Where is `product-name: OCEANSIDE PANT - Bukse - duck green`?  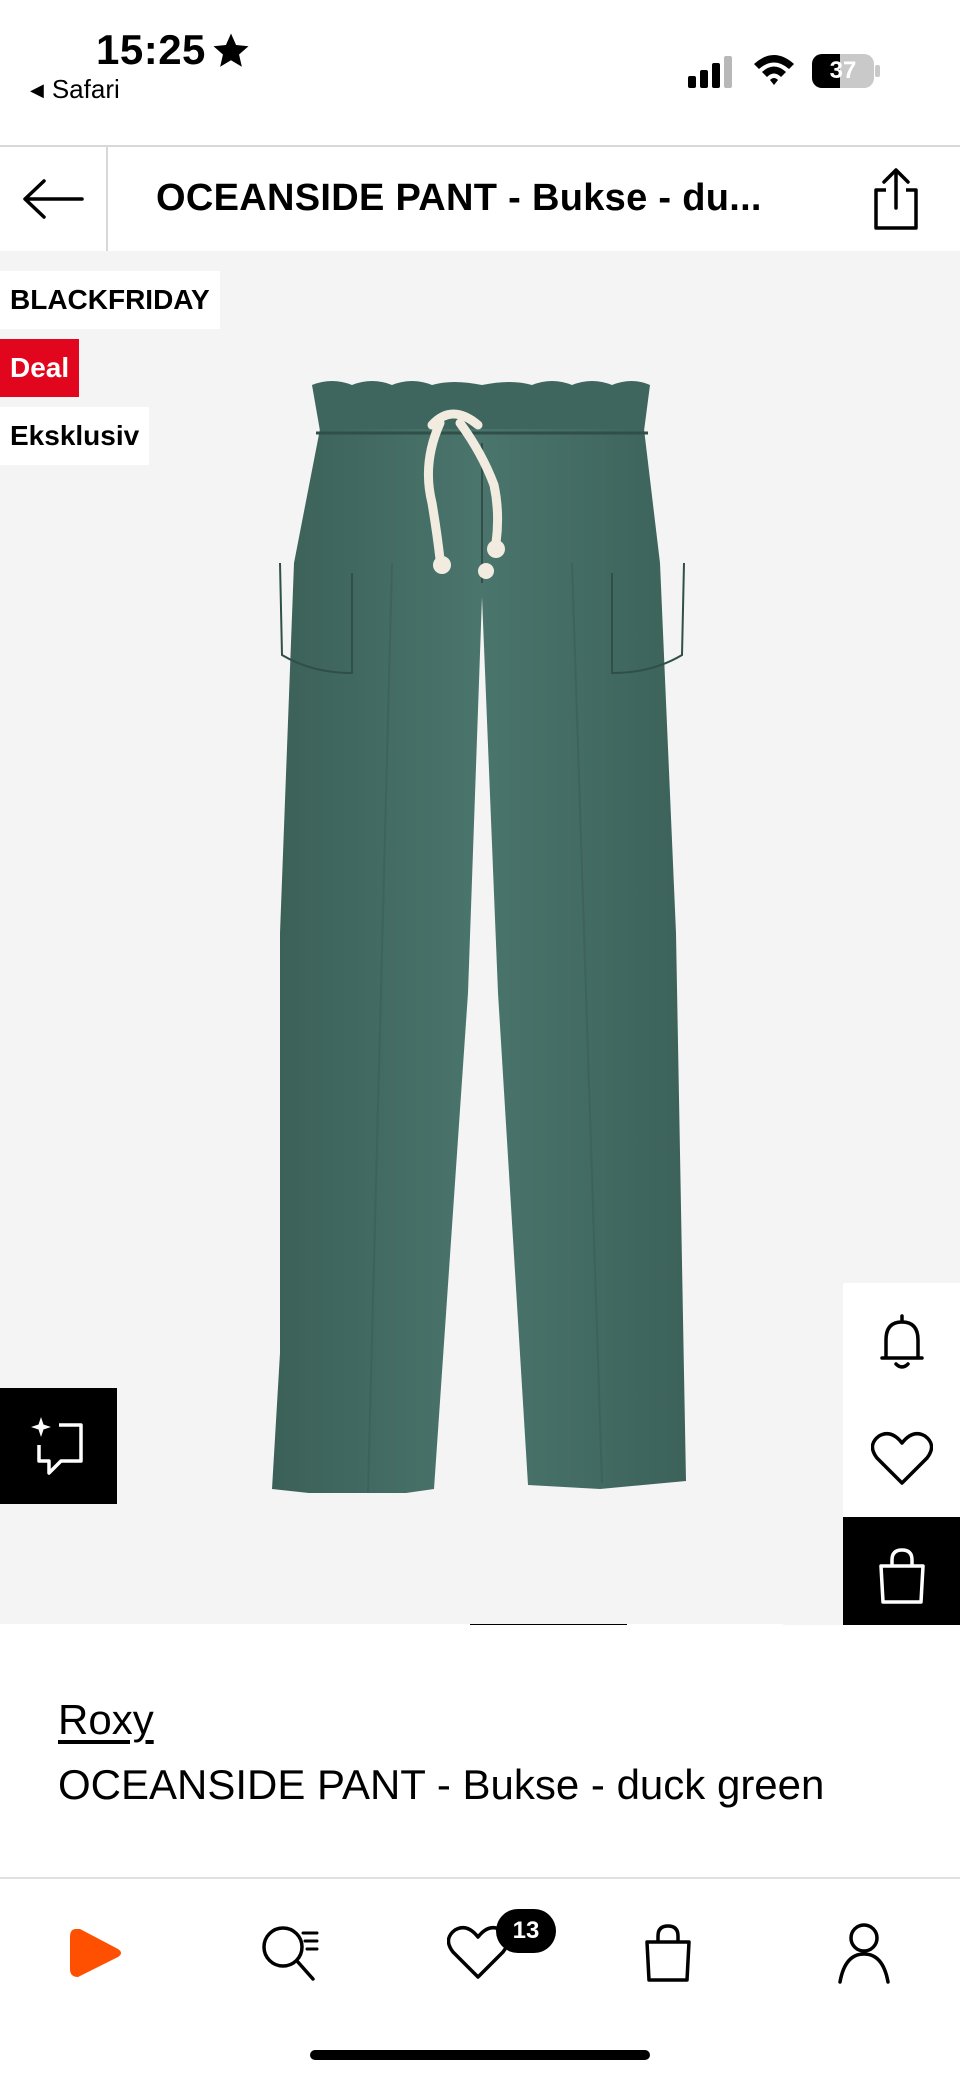 product-name: OCEANSIDE PANT - Bukse - duck green is located at coordinates (441, 1784).